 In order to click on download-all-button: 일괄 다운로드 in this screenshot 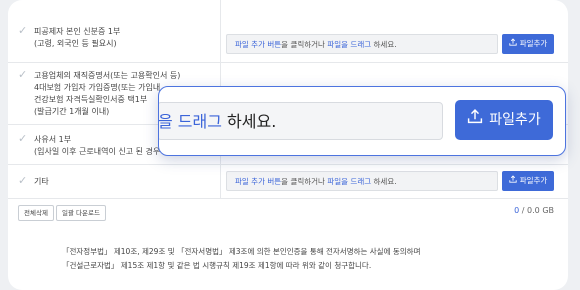, I will do `click(81, 213)`.